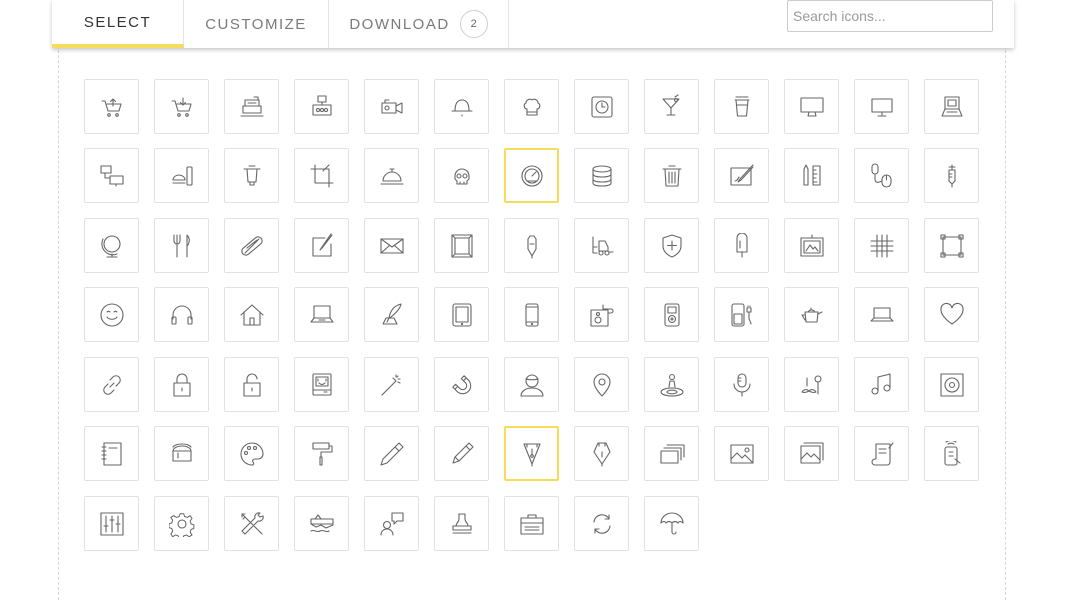  I want to click on icon-cell-phone-charger, so click(741, 314).